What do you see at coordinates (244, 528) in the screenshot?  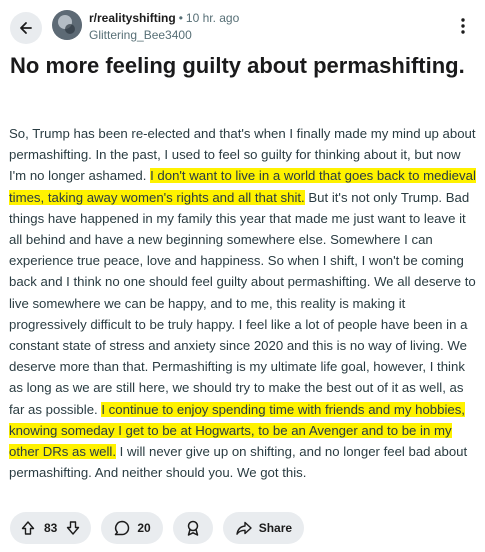 I see `share-arrow-icon` at bounding box center [244, 528].